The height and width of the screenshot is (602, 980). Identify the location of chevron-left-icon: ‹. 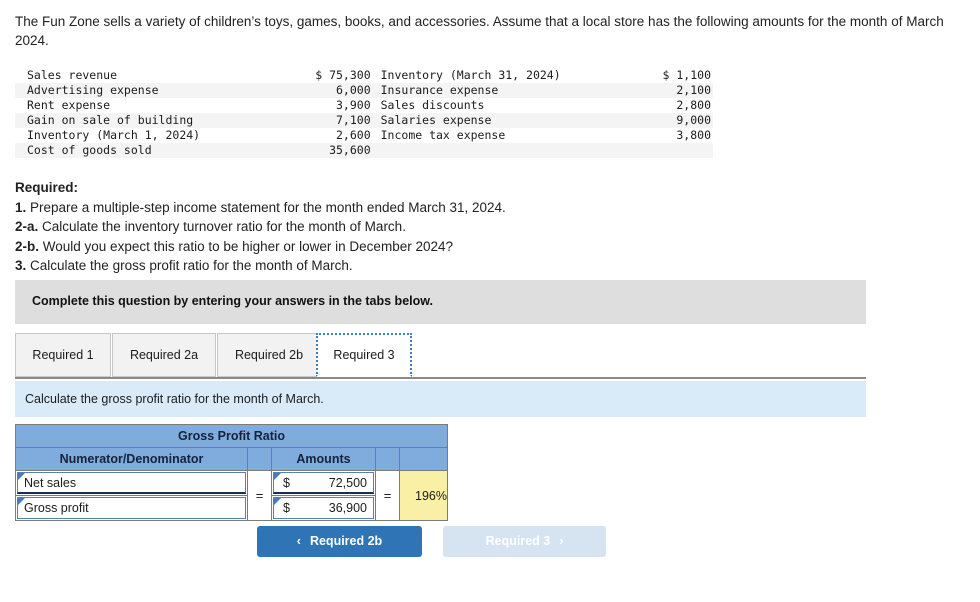
(298, 541).